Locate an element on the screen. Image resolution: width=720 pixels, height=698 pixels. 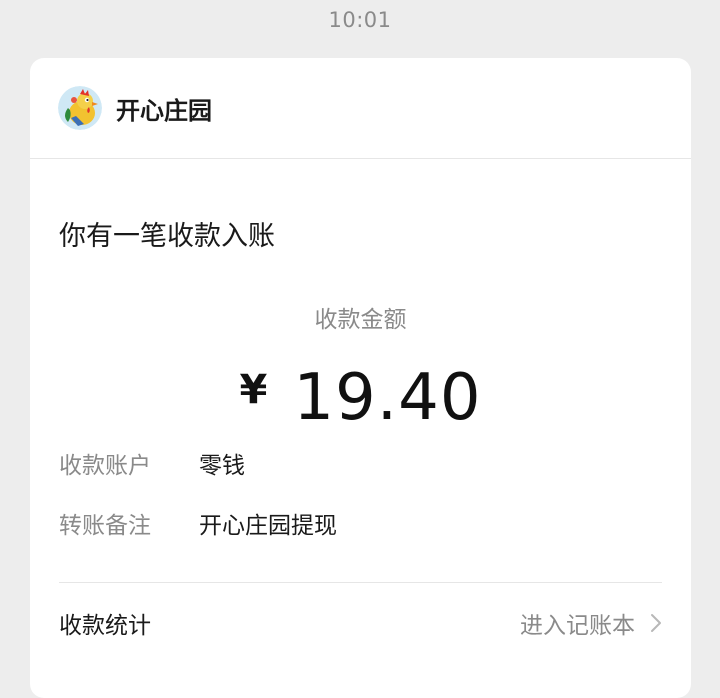
notification-headline: 你有一笔收款入账 is located at coordinates (167, 236).